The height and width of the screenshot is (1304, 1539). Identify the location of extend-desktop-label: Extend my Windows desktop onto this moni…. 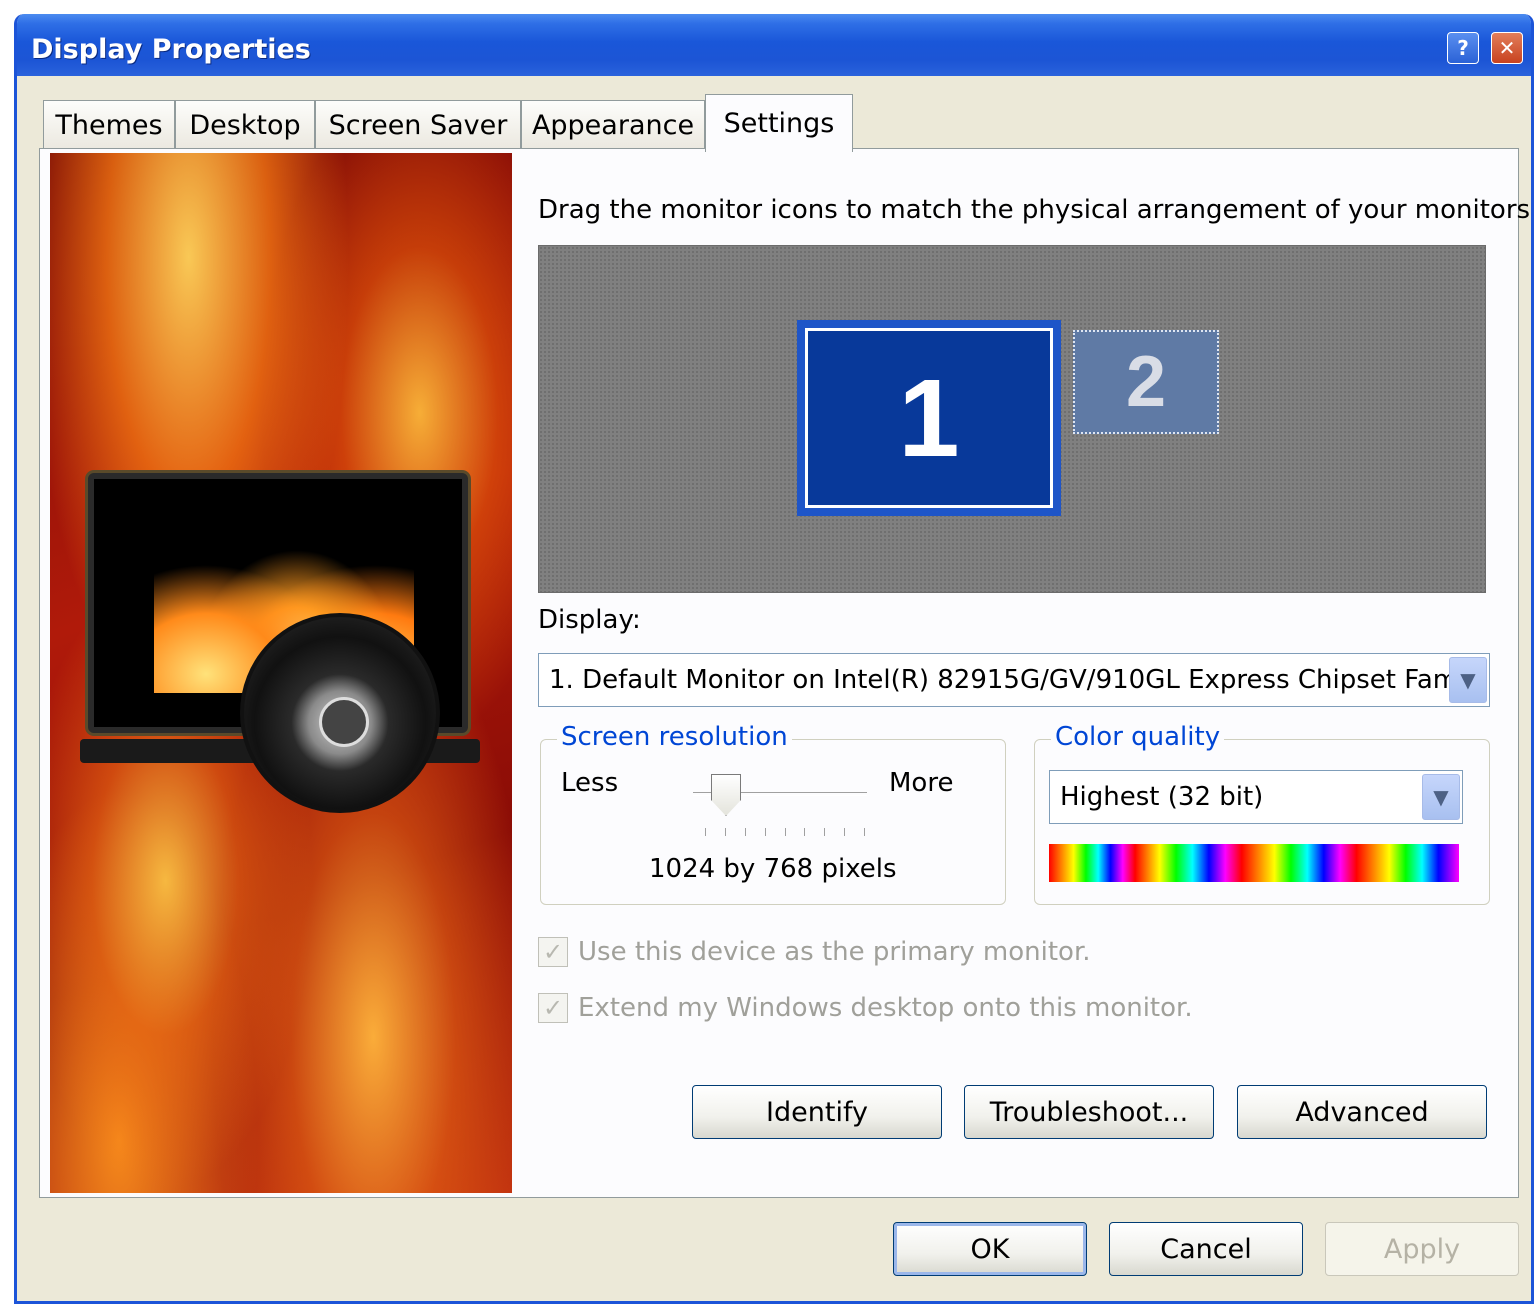
(885, 1008).